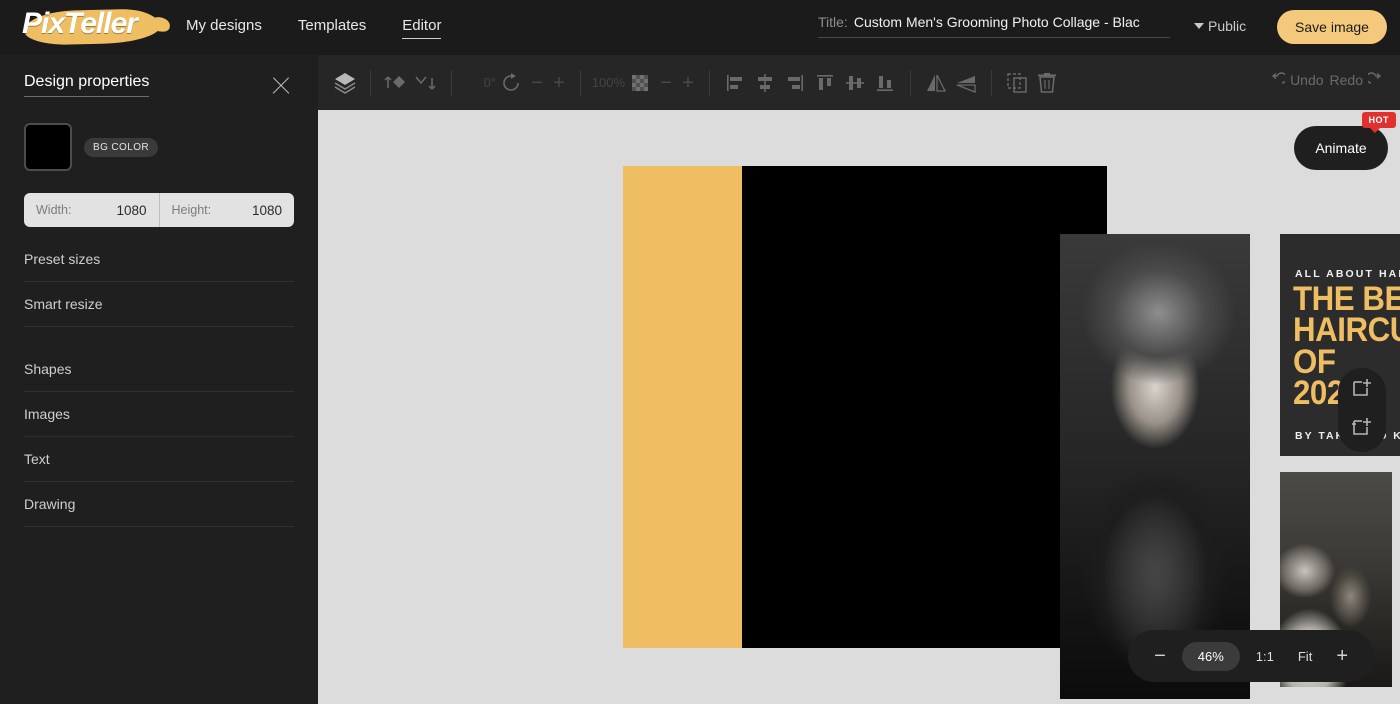  Describe the element at coordinates (426, 83) in the screenshot. I see `send-backward-icon` at that location.